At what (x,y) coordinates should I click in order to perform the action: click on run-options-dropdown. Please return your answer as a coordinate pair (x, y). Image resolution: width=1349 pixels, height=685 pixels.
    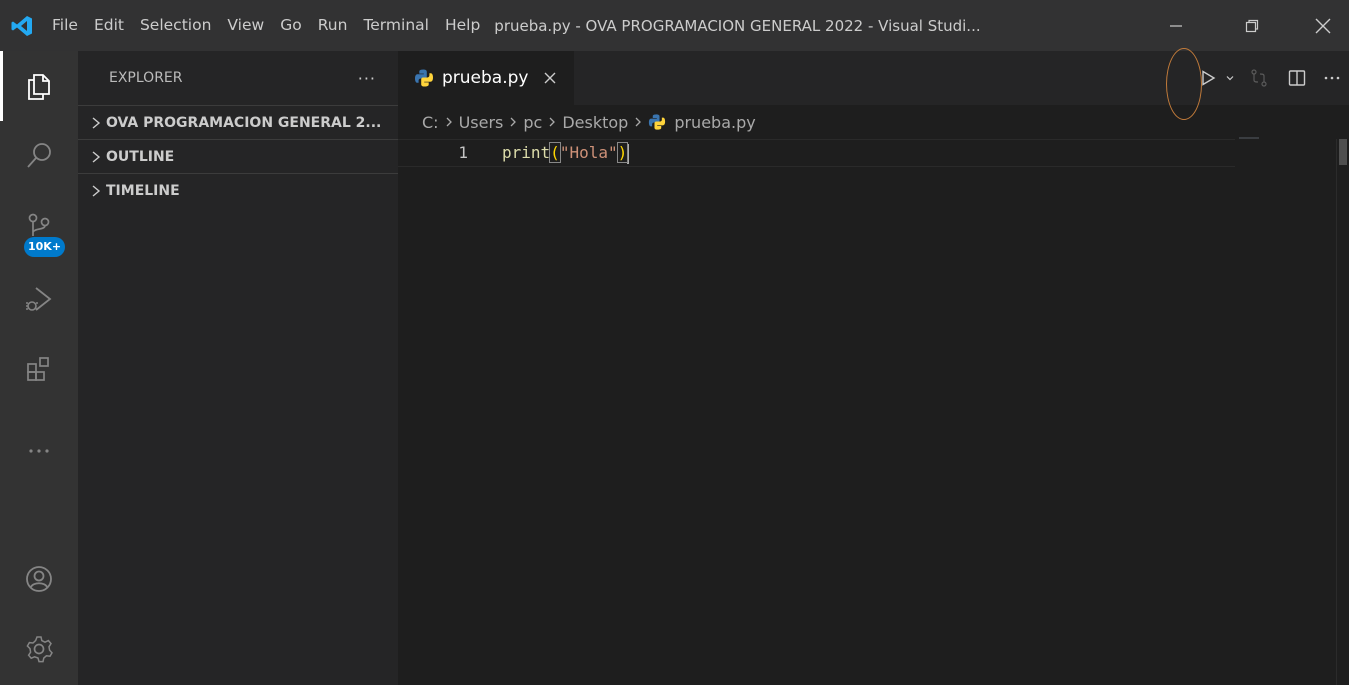
    Looking at the image, I should click on (1230, 78).